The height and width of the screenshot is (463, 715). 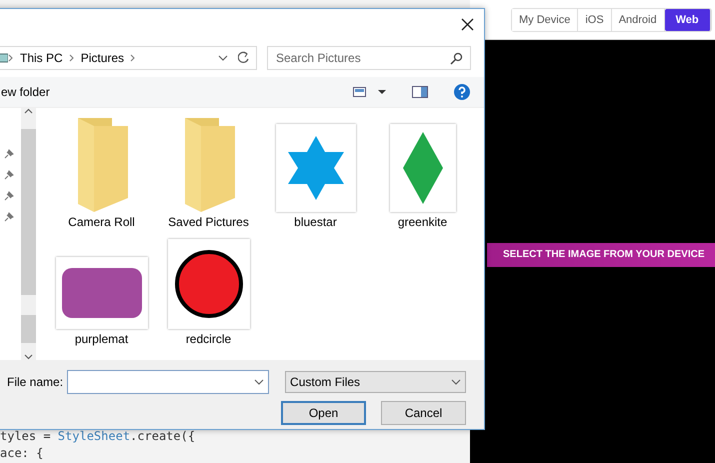 I want to click on file-name: redcircle, so click(x=209, y=339).